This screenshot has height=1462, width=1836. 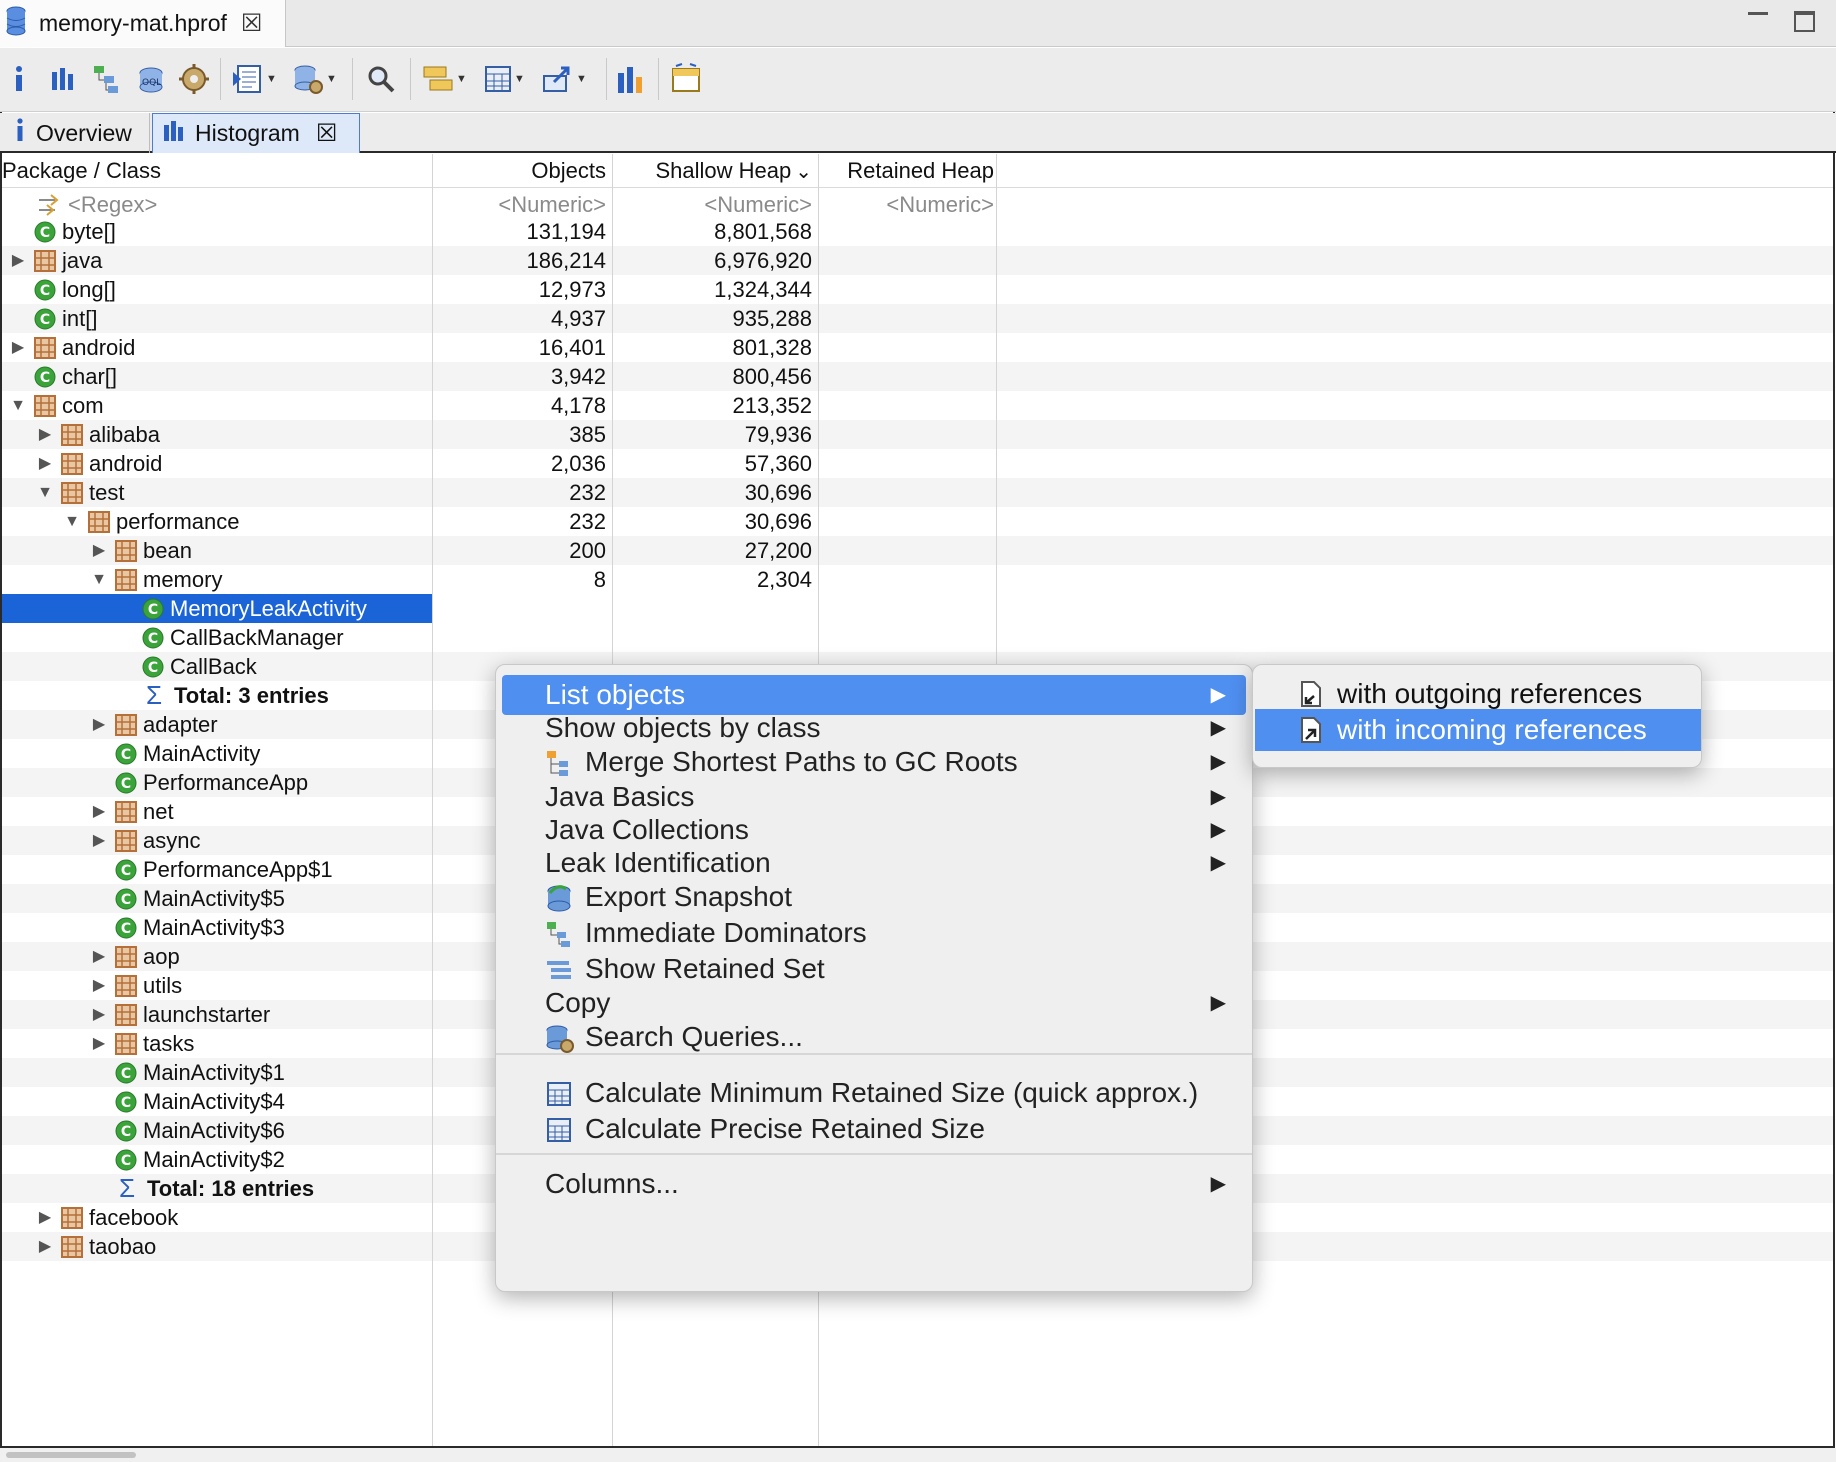 I want to click on table-row: ▶ android 2,036 57,360, so click(x=917, y=463).